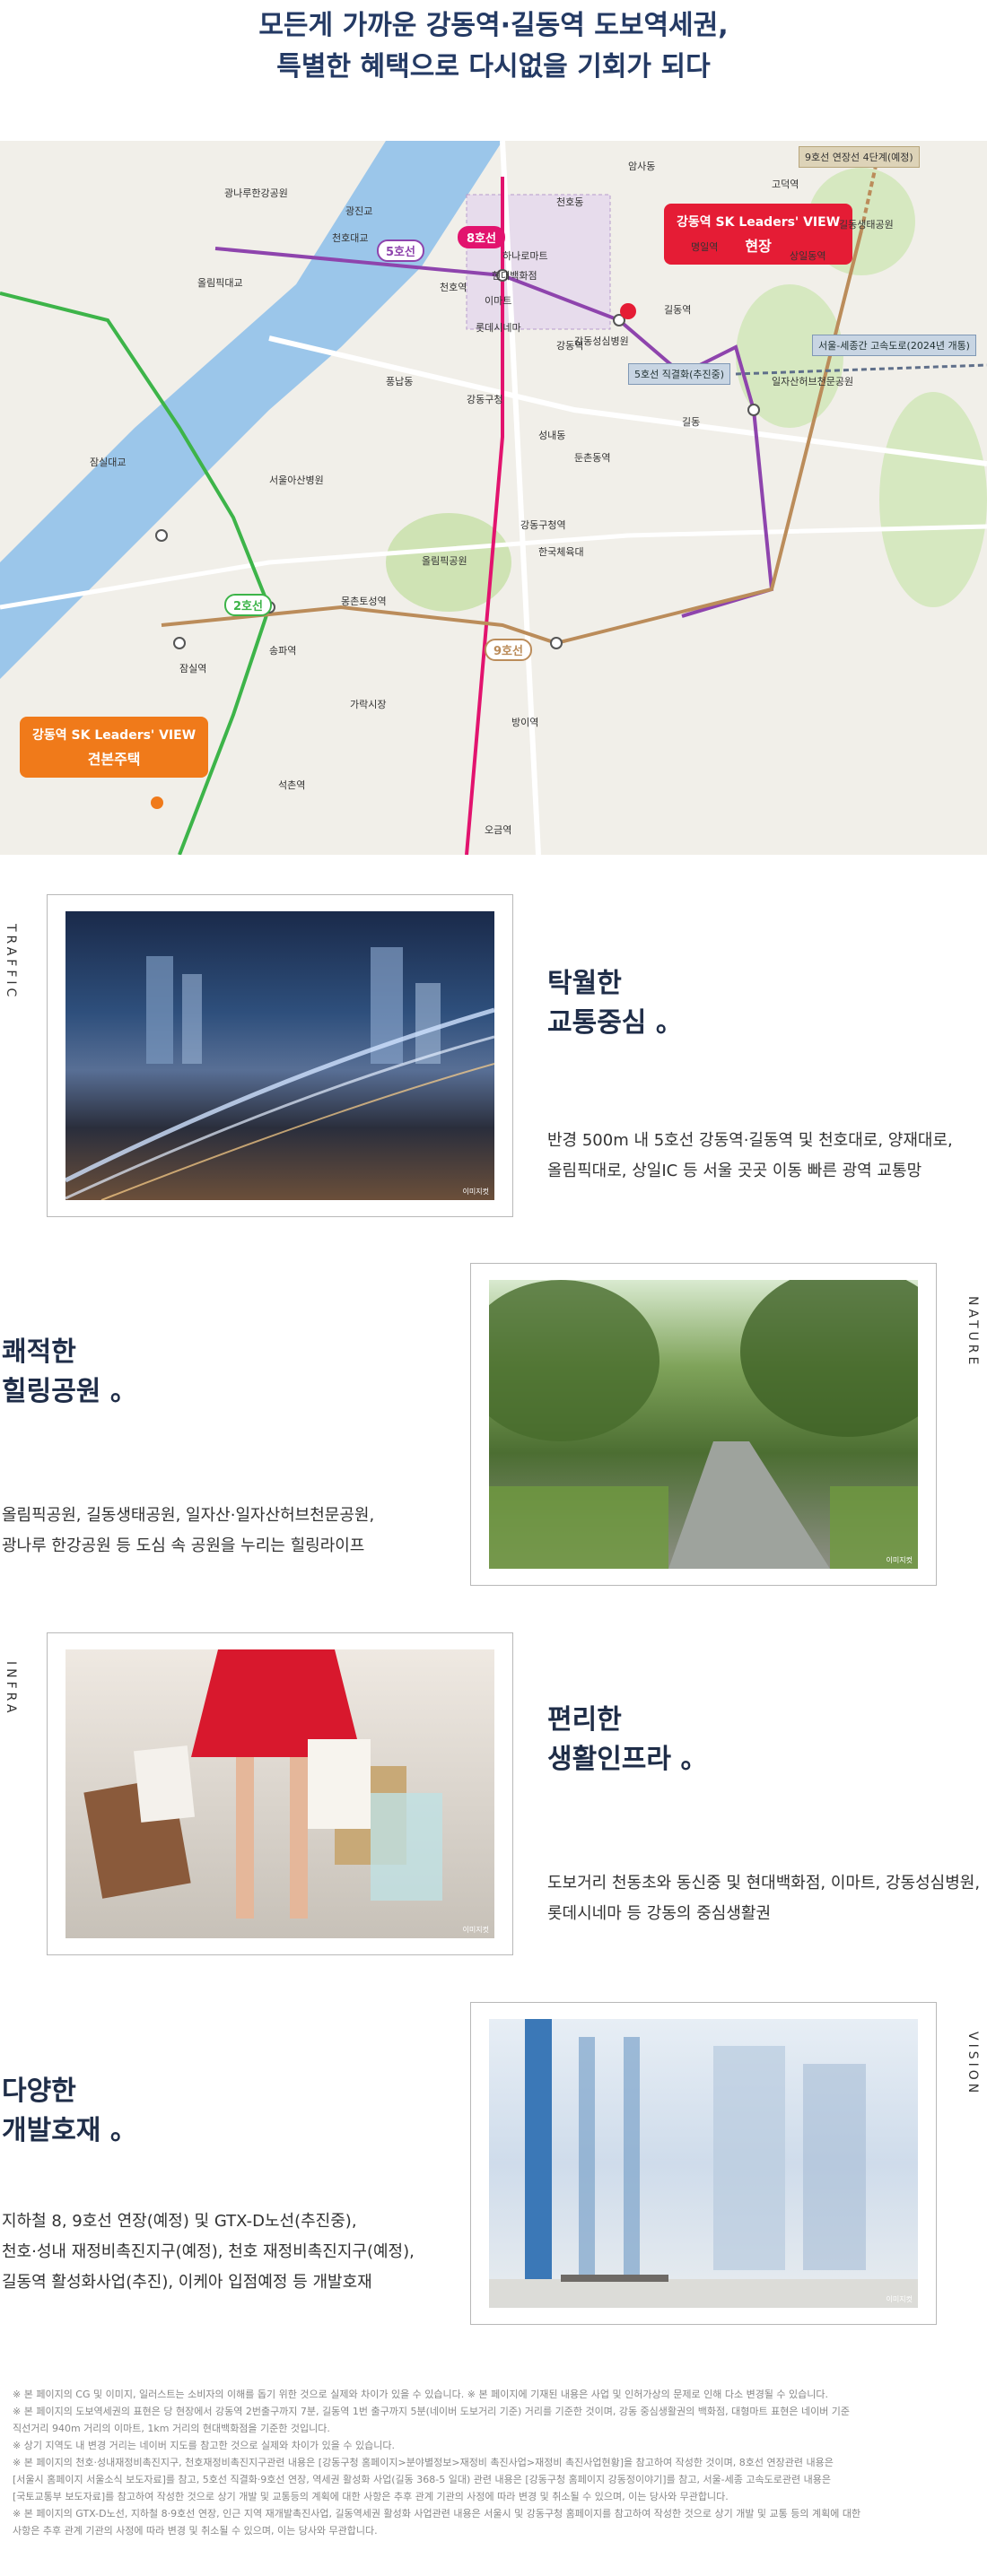  Describe the element at coordinates (972, 2064) in the screenshot. I see `side-label-vision: VISION` at that location.